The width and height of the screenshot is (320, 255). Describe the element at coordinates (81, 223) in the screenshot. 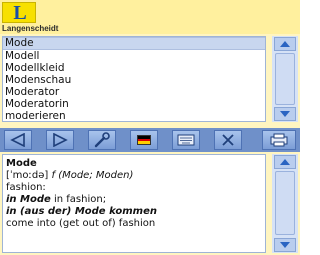

I see `example-2-english: come into (get out of) fashion` at that location.